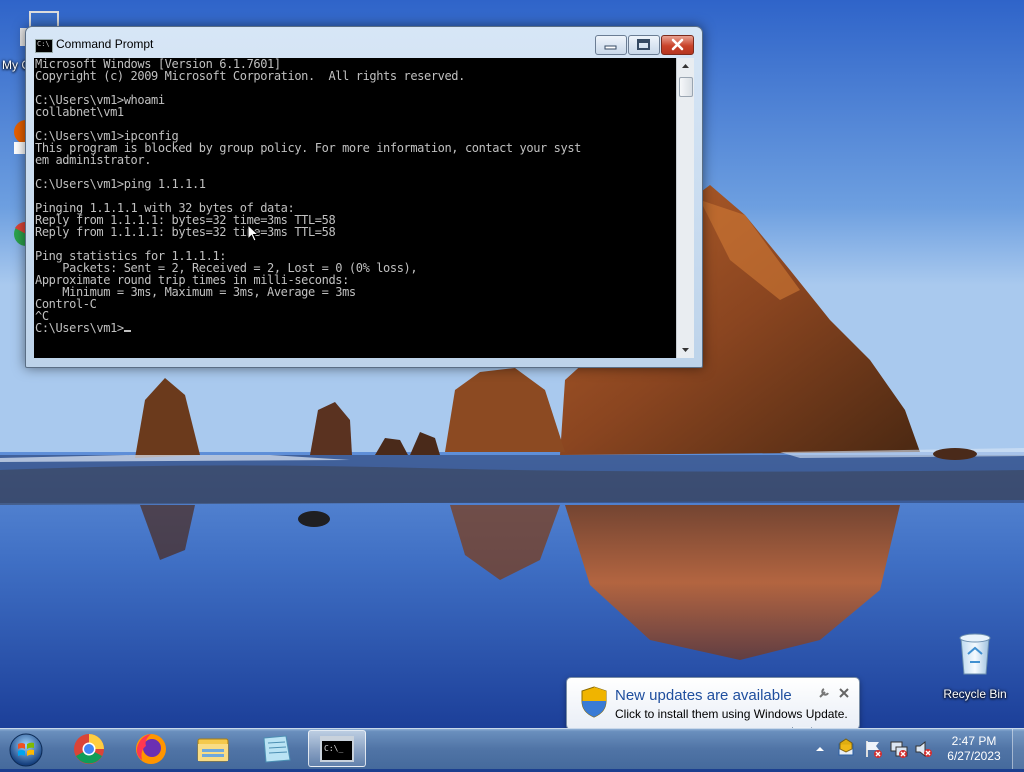 The height and width of the screenshot is (772, 1024). I want to click on arrow-down-icon, so click(685, 350).